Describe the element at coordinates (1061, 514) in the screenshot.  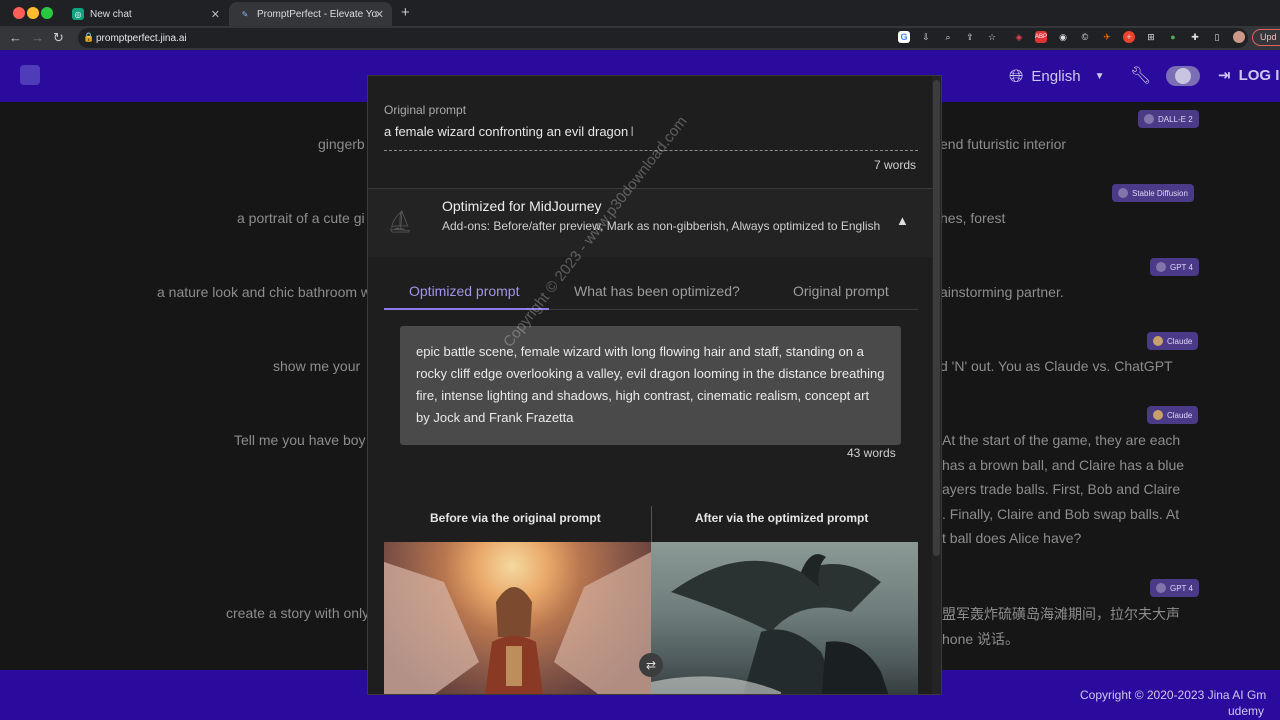
I see `history-item-text: . Finally, Claire and Bob swap balls. At` at that location.